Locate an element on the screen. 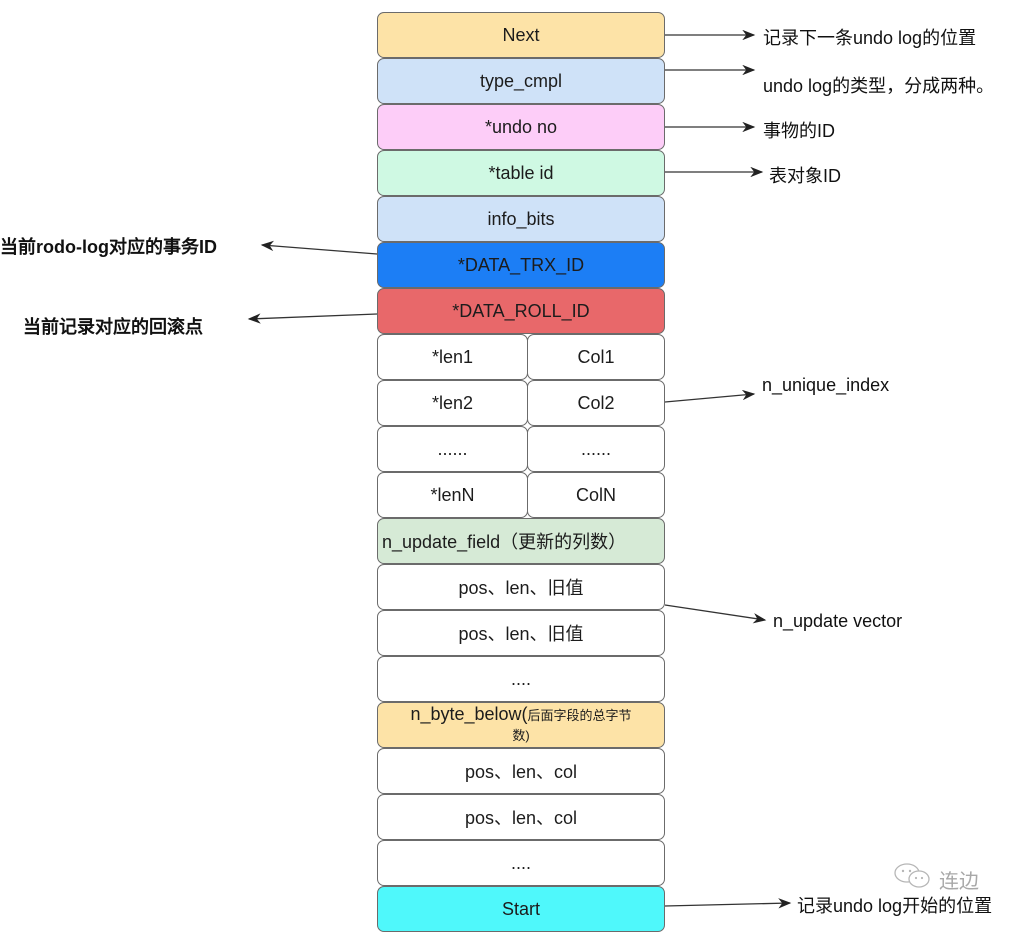 The image size is (1024, 932). field-label: n_byte_below(后面字段的总字节 is located at coordinates (520, 715).